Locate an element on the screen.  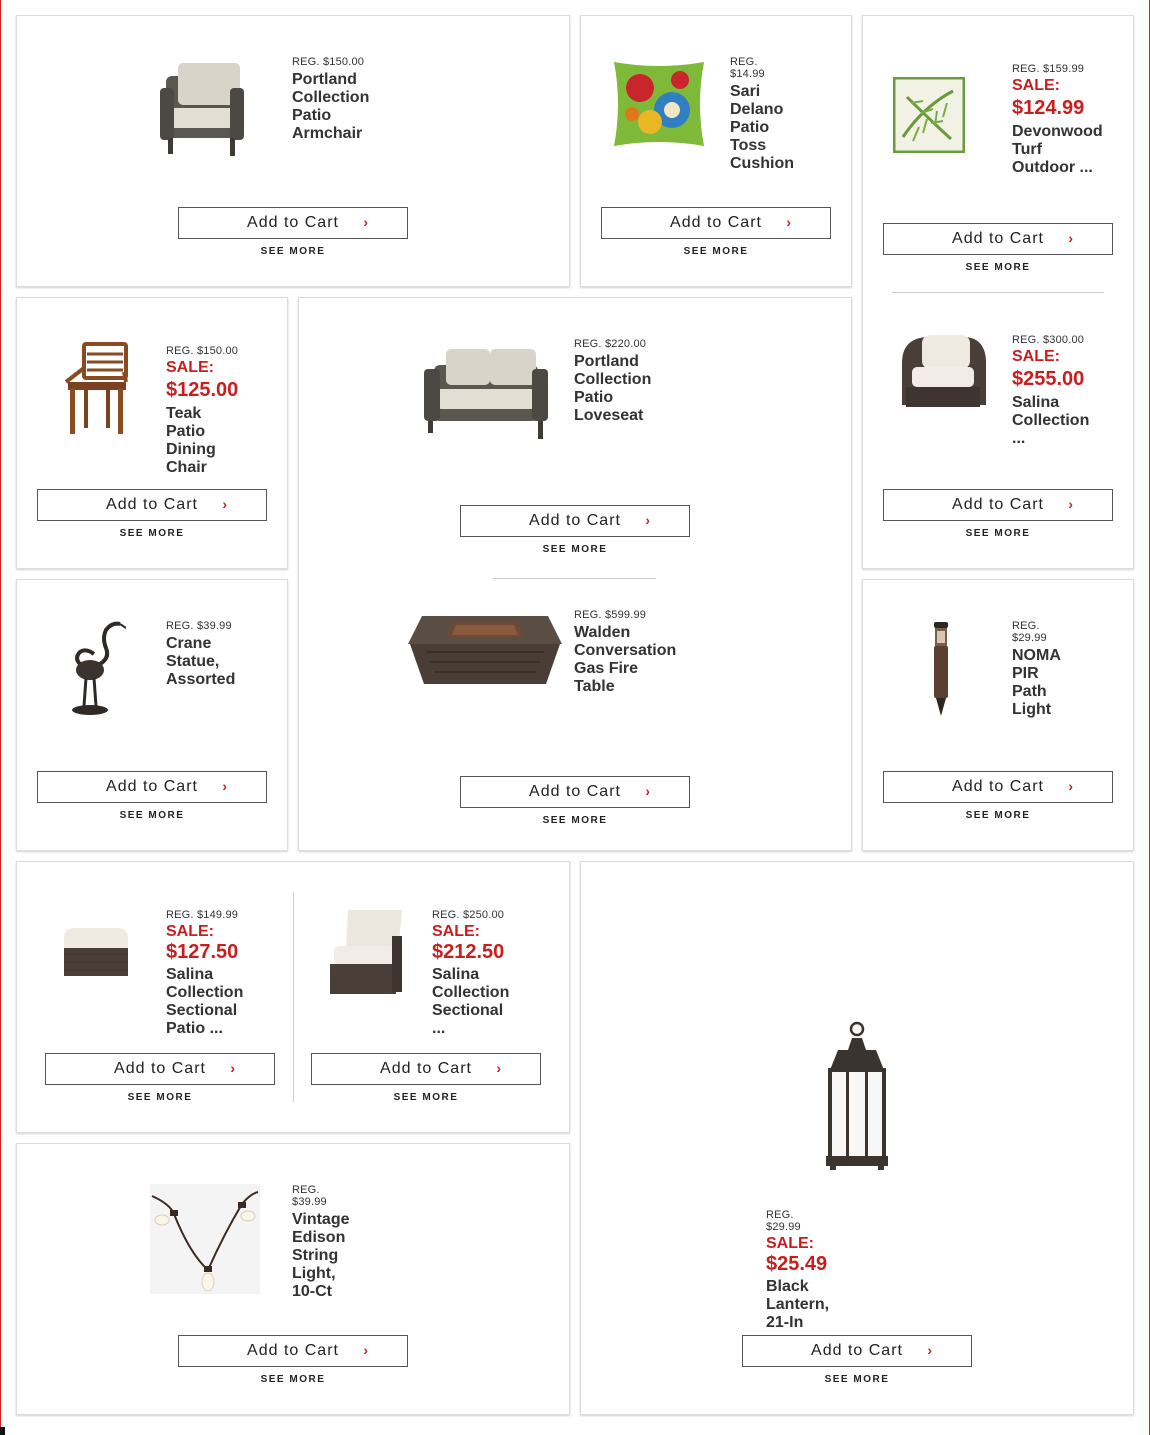
sale-price: $212.50 is located at coordinates (468, 952).